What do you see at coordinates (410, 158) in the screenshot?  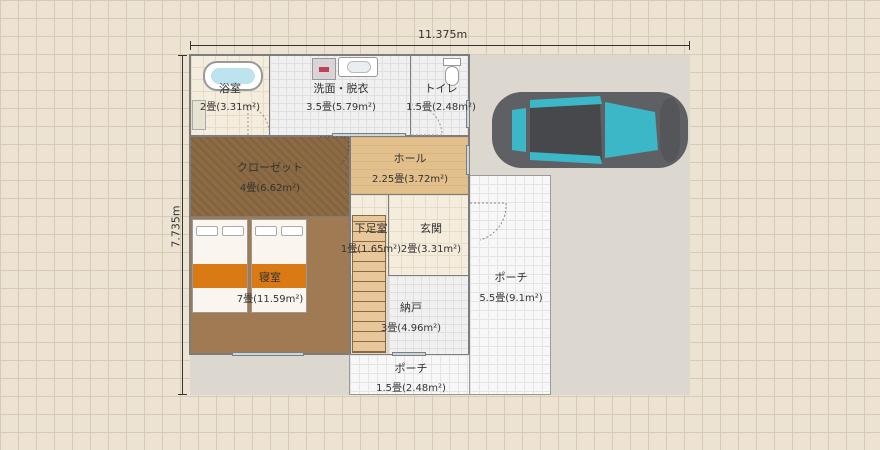 I see `room-hall-name: ホール` at bounding box center [410, 158].